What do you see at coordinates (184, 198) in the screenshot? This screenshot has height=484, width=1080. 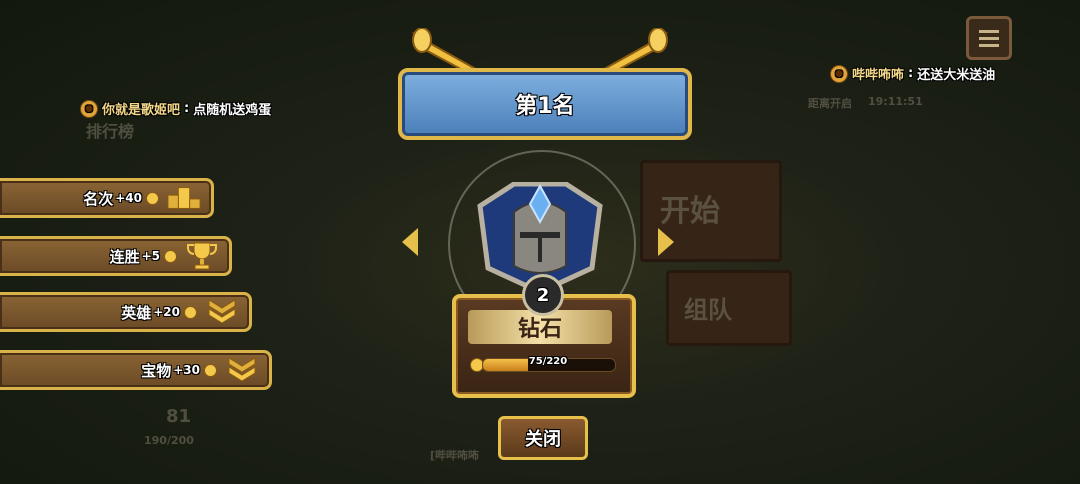 I see `podium-icon` at bounding box center [184, 198].